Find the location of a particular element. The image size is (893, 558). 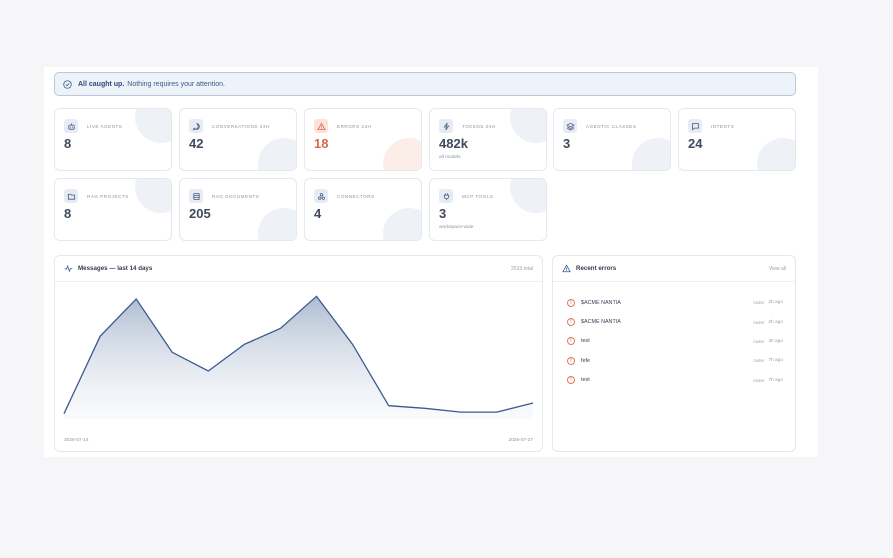

stat-label: MCP tools is located at coordinates (478, 196).